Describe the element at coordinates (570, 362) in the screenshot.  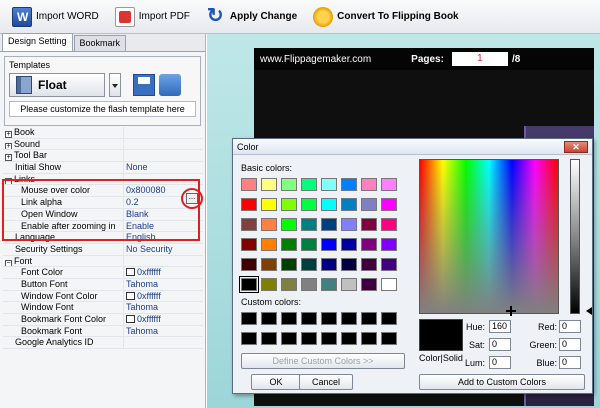
I see `blue-field: 0` at that location.